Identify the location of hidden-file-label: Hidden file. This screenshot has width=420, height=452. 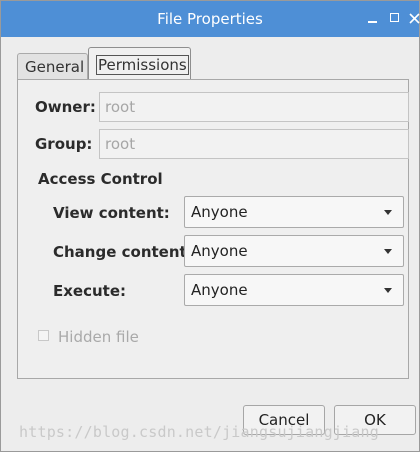
(98, 337).